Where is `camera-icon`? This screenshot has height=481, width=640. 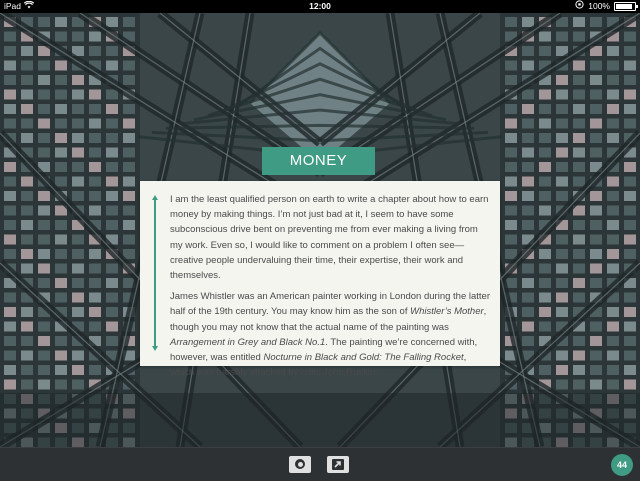
camera-icon is located at coordinates (300, 464).